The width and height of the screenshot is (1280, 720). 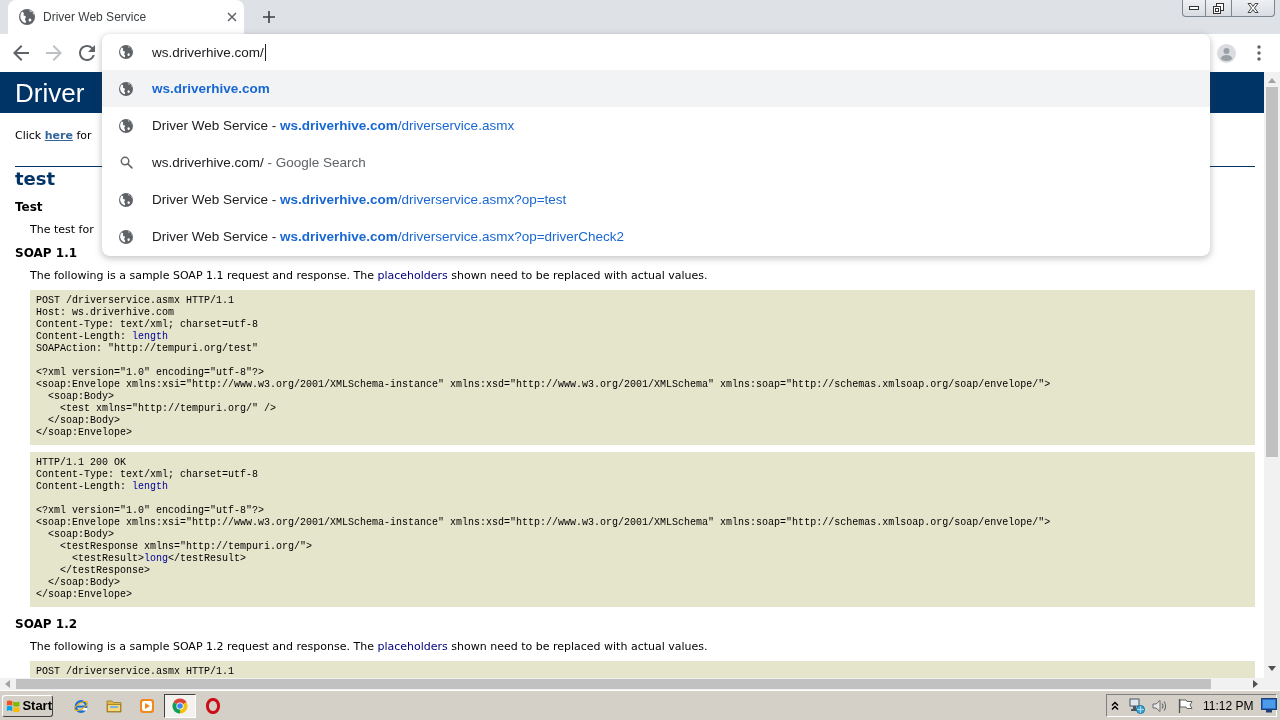 What do you see at coordinates (27, 705) in the screenshot?
I see `start-button: Start` at bounding box center [27, 705].